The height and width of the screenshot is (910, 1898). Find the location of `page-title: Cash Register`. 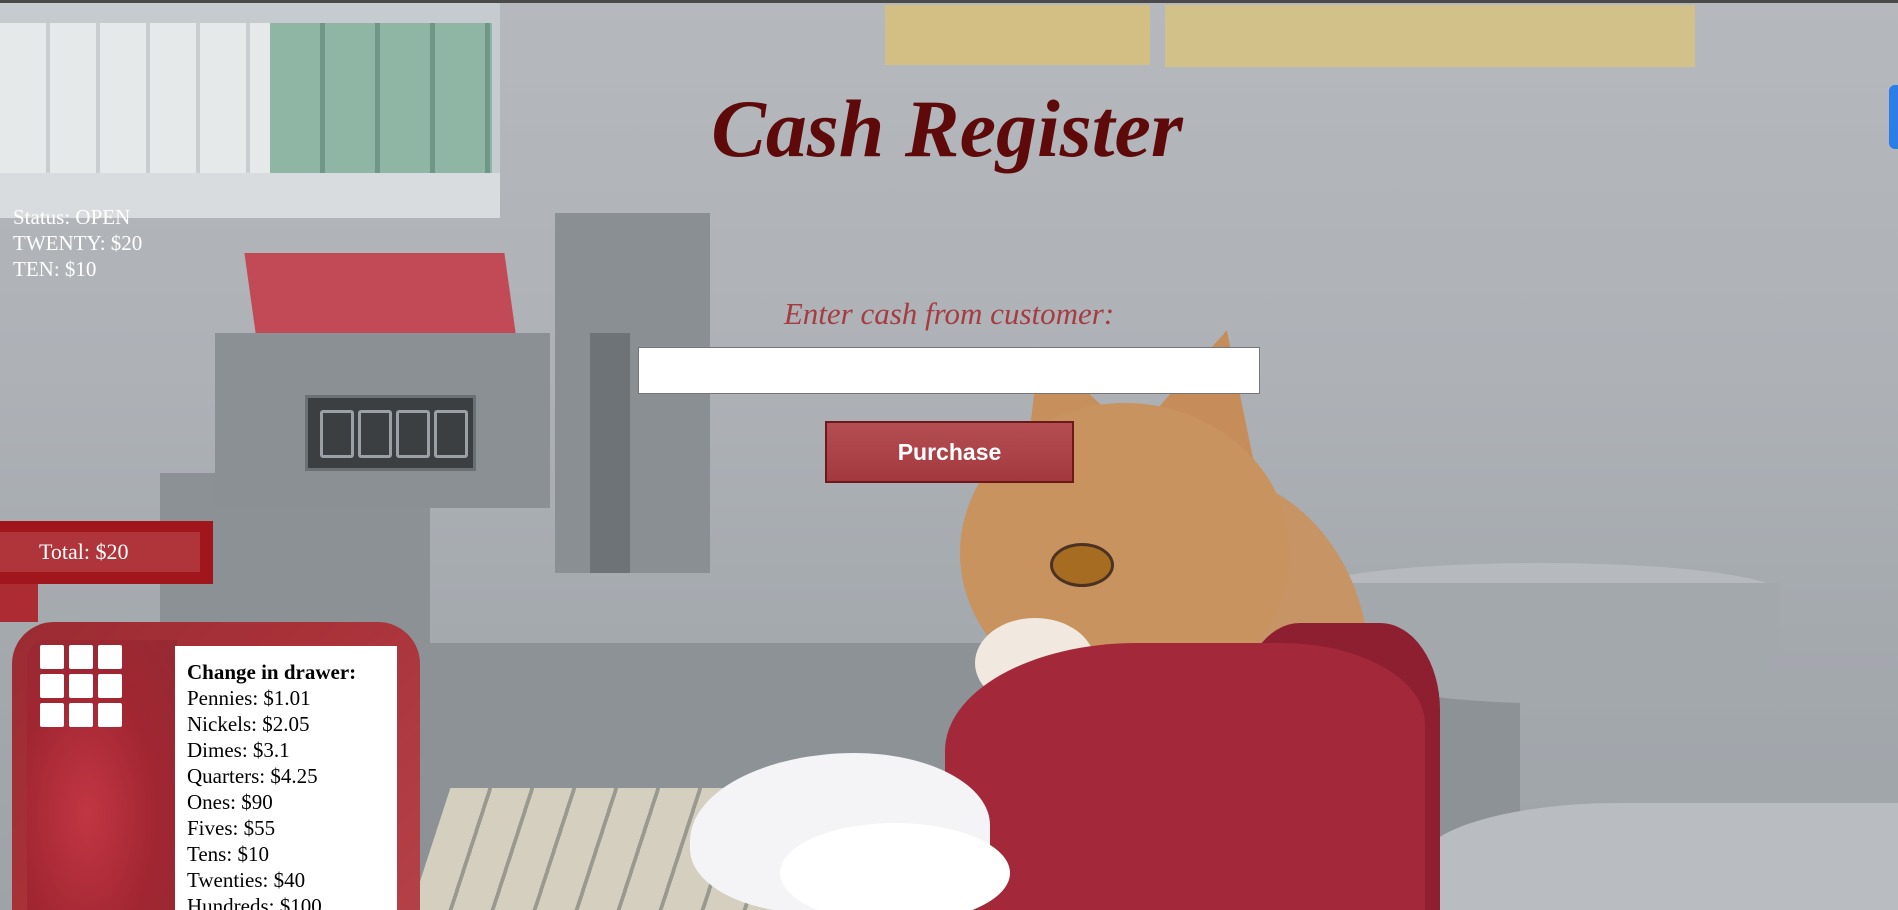

page-title: Cash Register is located at coordinates (947, 128).